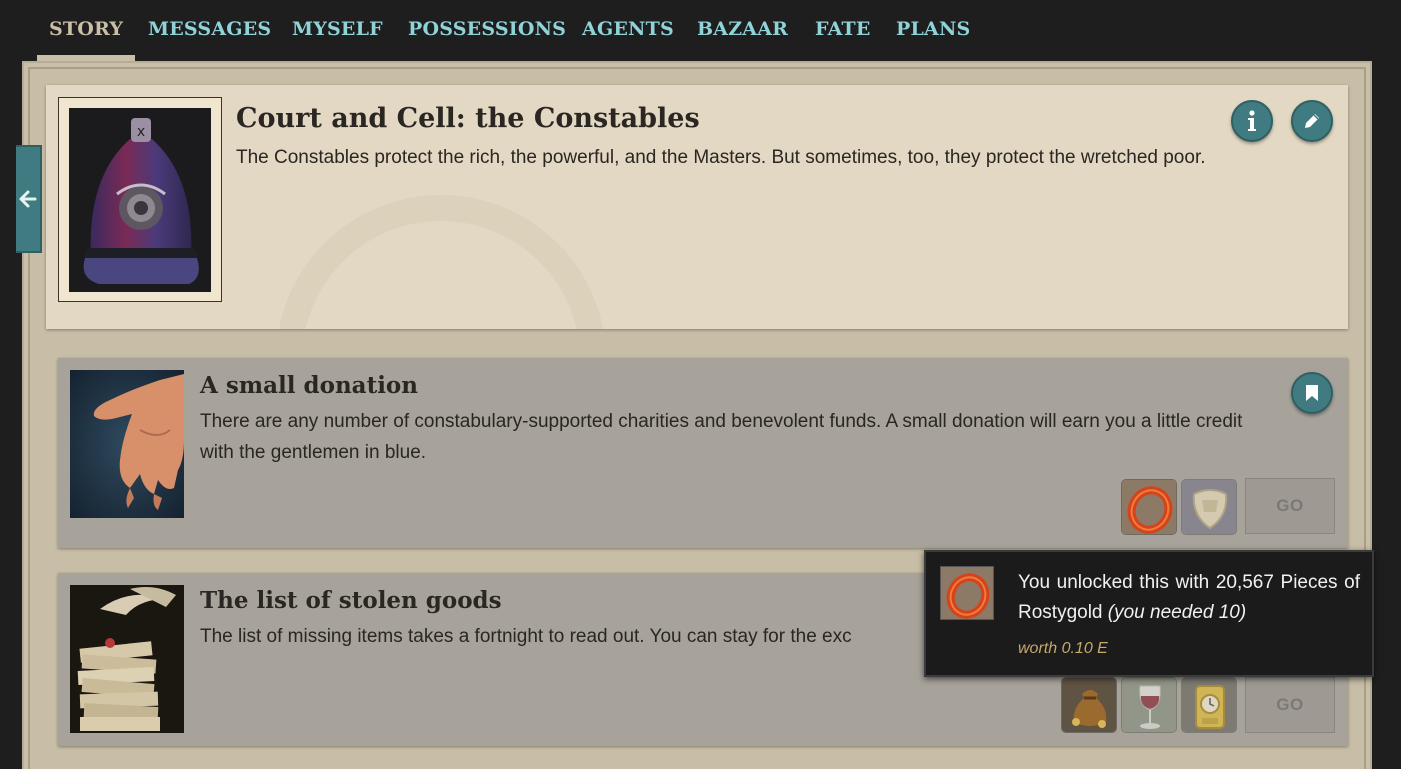 Image resolution: width=1401 pixels, height=769 pixels. I want to click on wine-glass-icon, so click(1149, 705).